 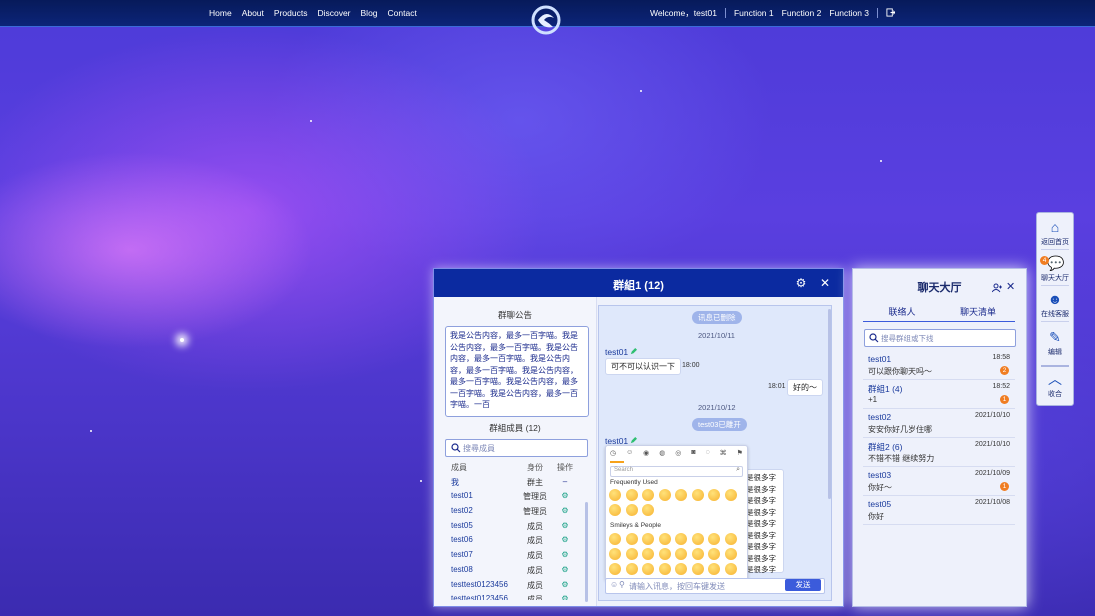 What do you see at coordinates (462, 569) in the screenshot?
I see `member-name: test08` at bounding box center [462, 569].